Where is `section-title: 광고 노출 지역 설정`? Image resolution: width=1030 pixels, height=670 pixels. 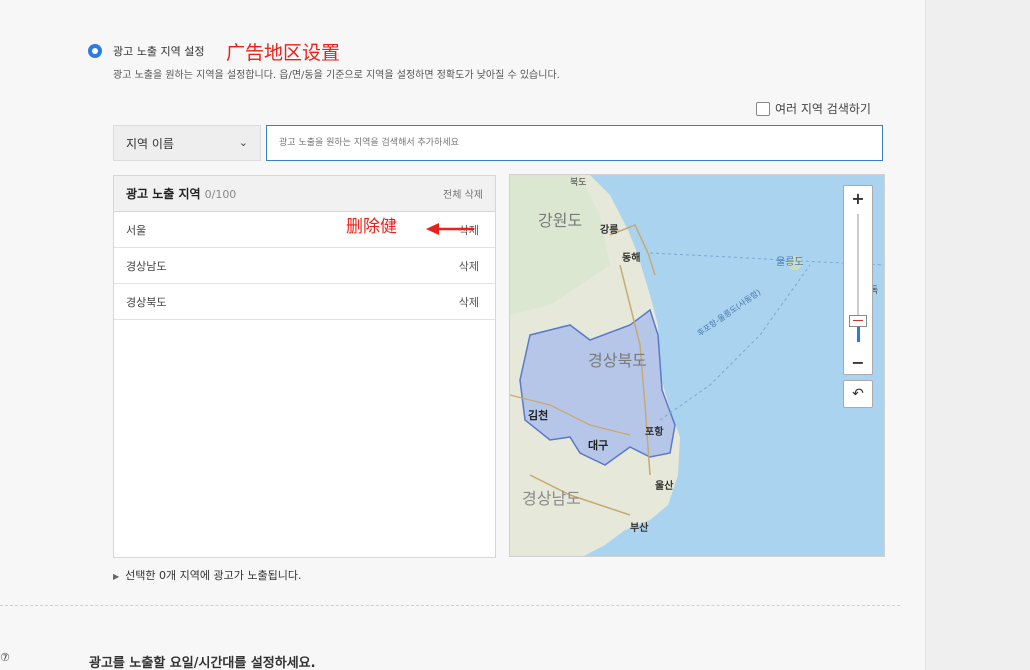
section-title: 광고 노출 지역 설정 is located at coordinates (159, 51).